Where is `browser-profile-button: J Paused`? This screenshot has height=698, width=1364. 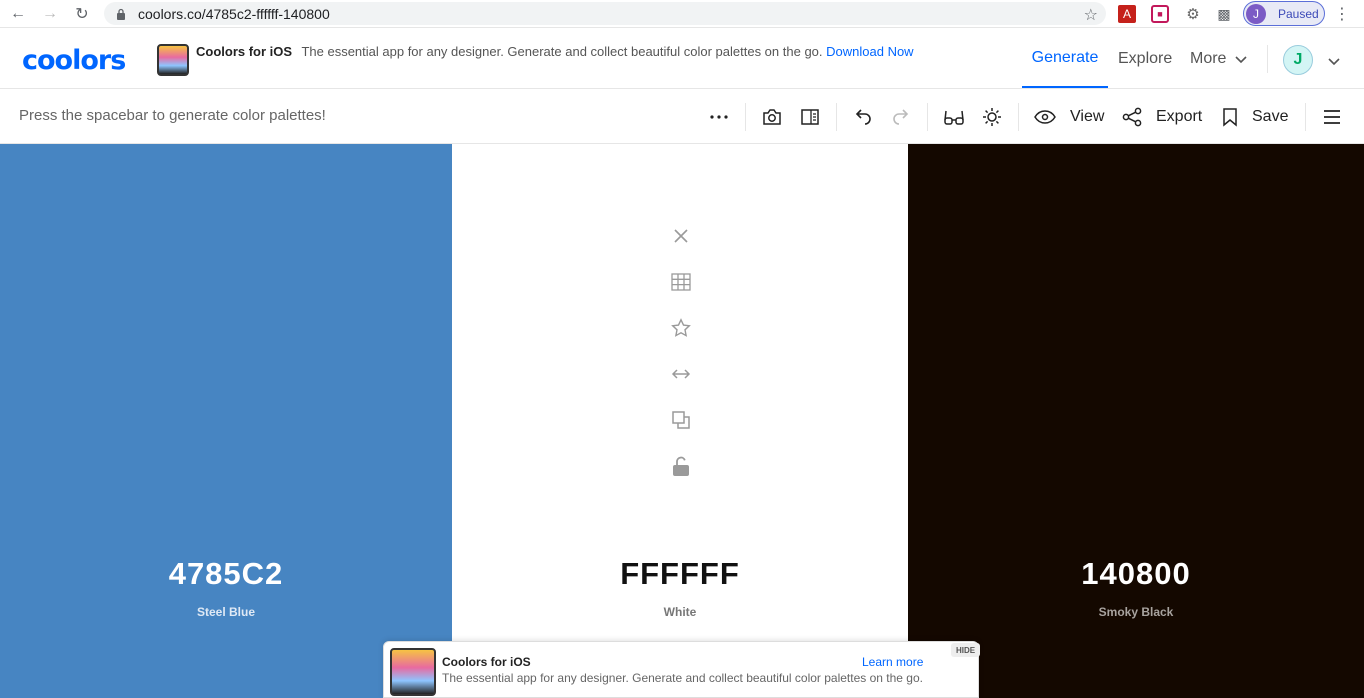
browser-profile-button: J Paused is located at coordinates (1284, 13).